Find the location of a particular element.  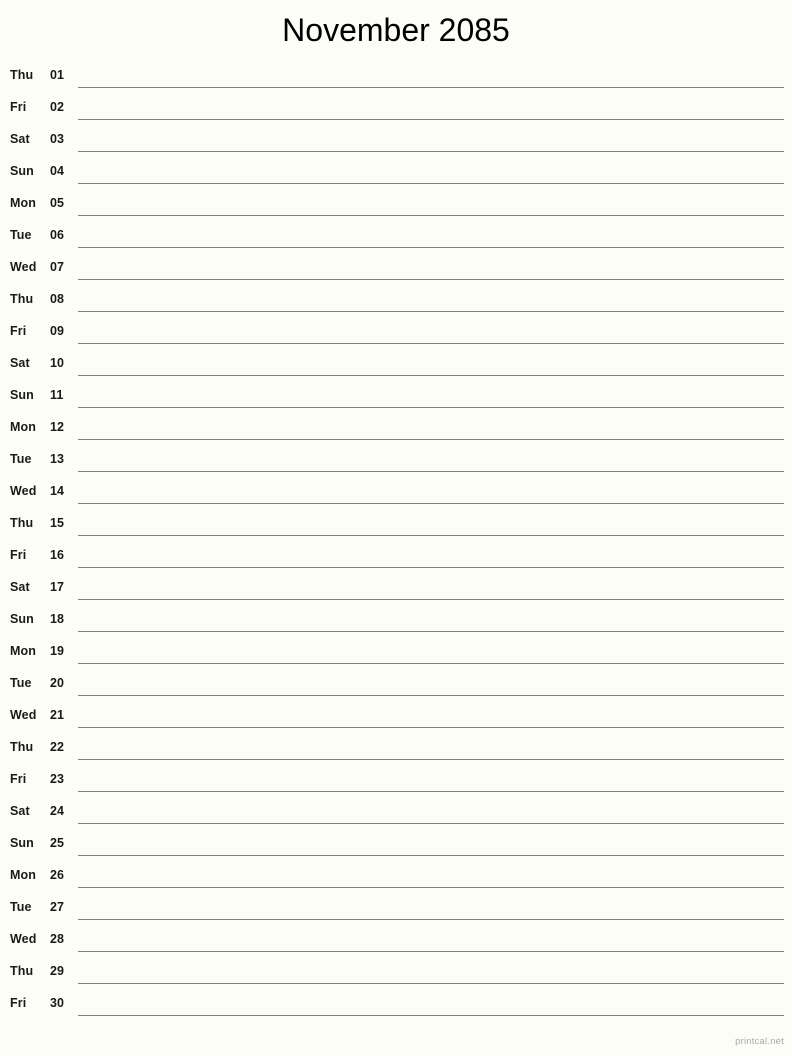

day-number-label: 05 is located at coordinates (57, 203).